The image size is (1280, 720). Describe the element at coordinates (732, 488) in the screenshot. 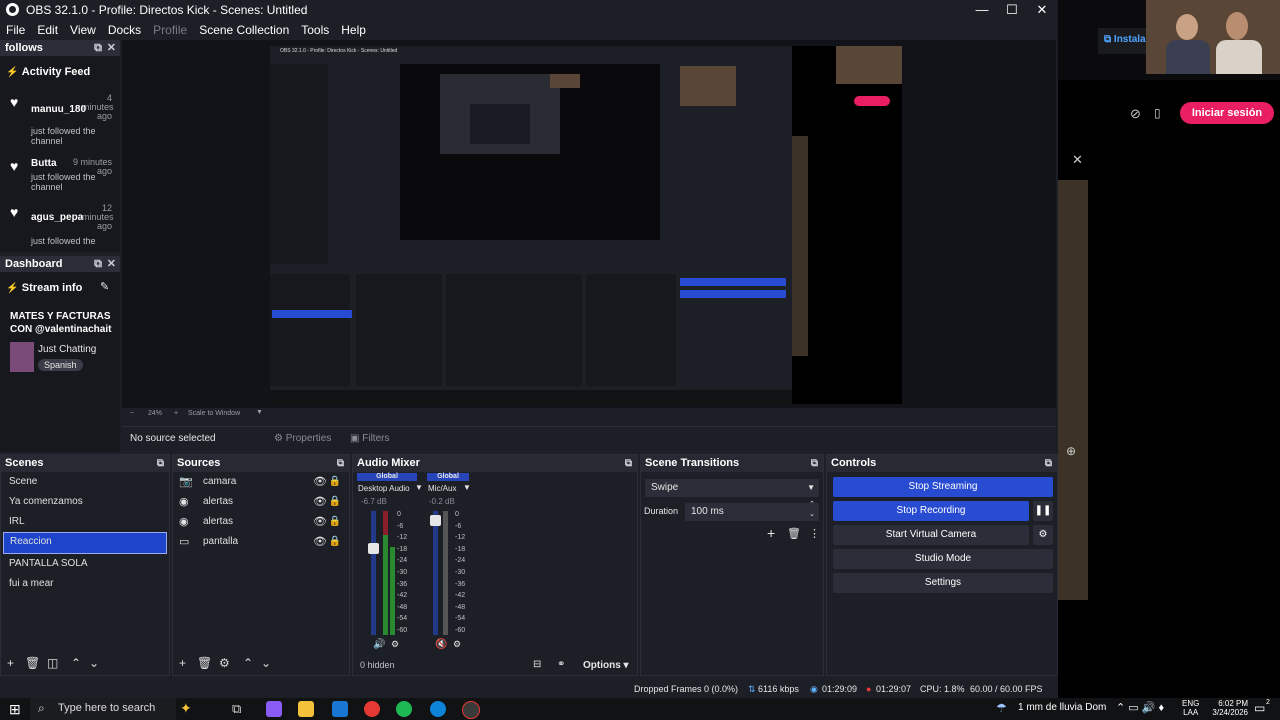

I see `transition-select: Swipe ▼` at that location.